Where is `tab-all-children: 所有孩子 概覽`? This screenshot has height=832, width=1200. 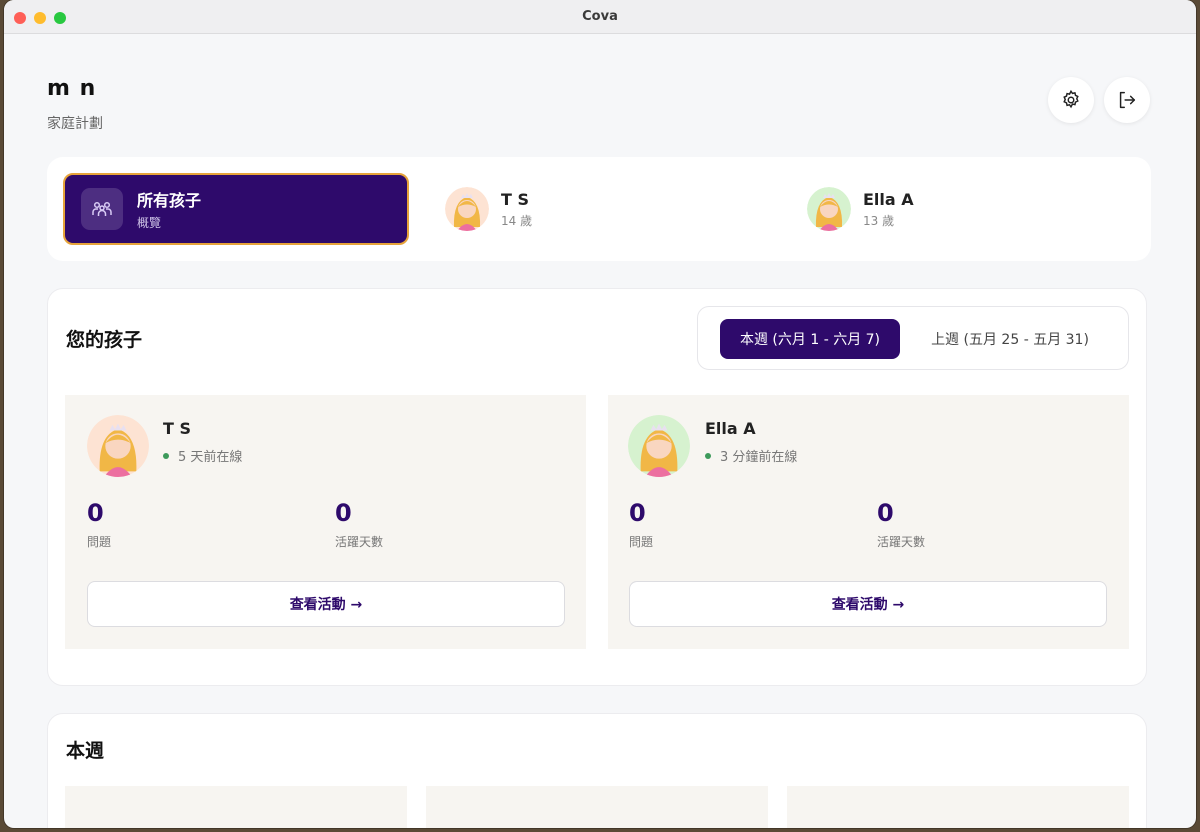
tab-all-children: 所有孩子 概覽 is located at coordinates (236, 209).